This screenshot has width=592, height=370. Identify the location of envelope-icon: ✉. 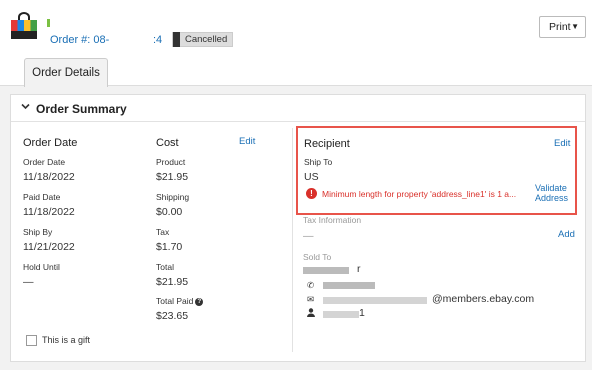
(311, 299).